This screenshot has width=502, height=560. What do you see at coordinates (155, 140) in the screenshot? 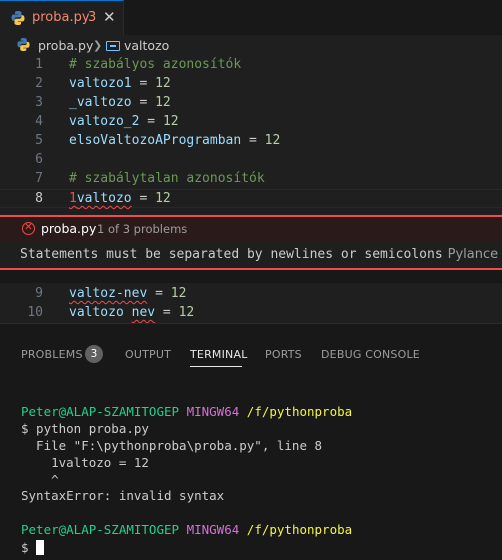
I see `code-variable: elsoValtozoAProgramban` at bounding box center [155, 140].